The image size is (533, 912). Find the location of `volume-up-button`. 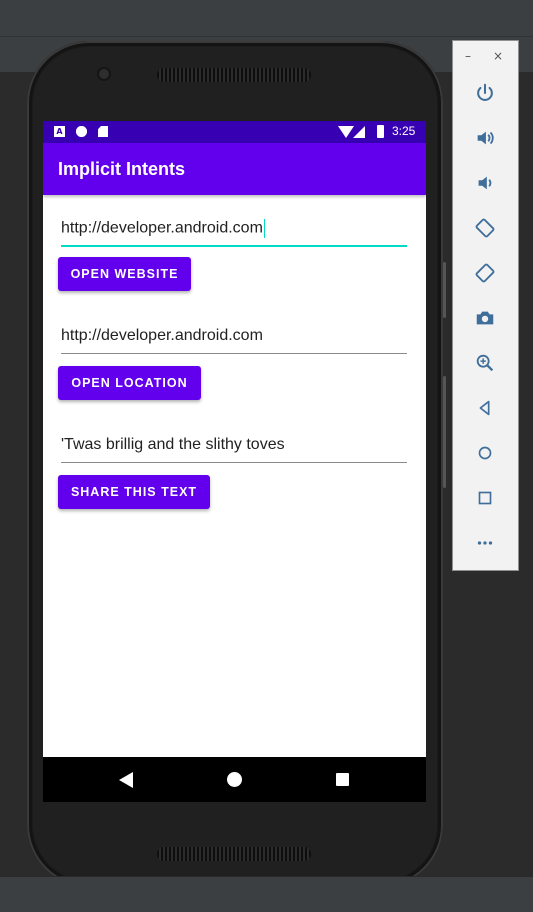

volume-up-button is located at coordinates (485, 138).